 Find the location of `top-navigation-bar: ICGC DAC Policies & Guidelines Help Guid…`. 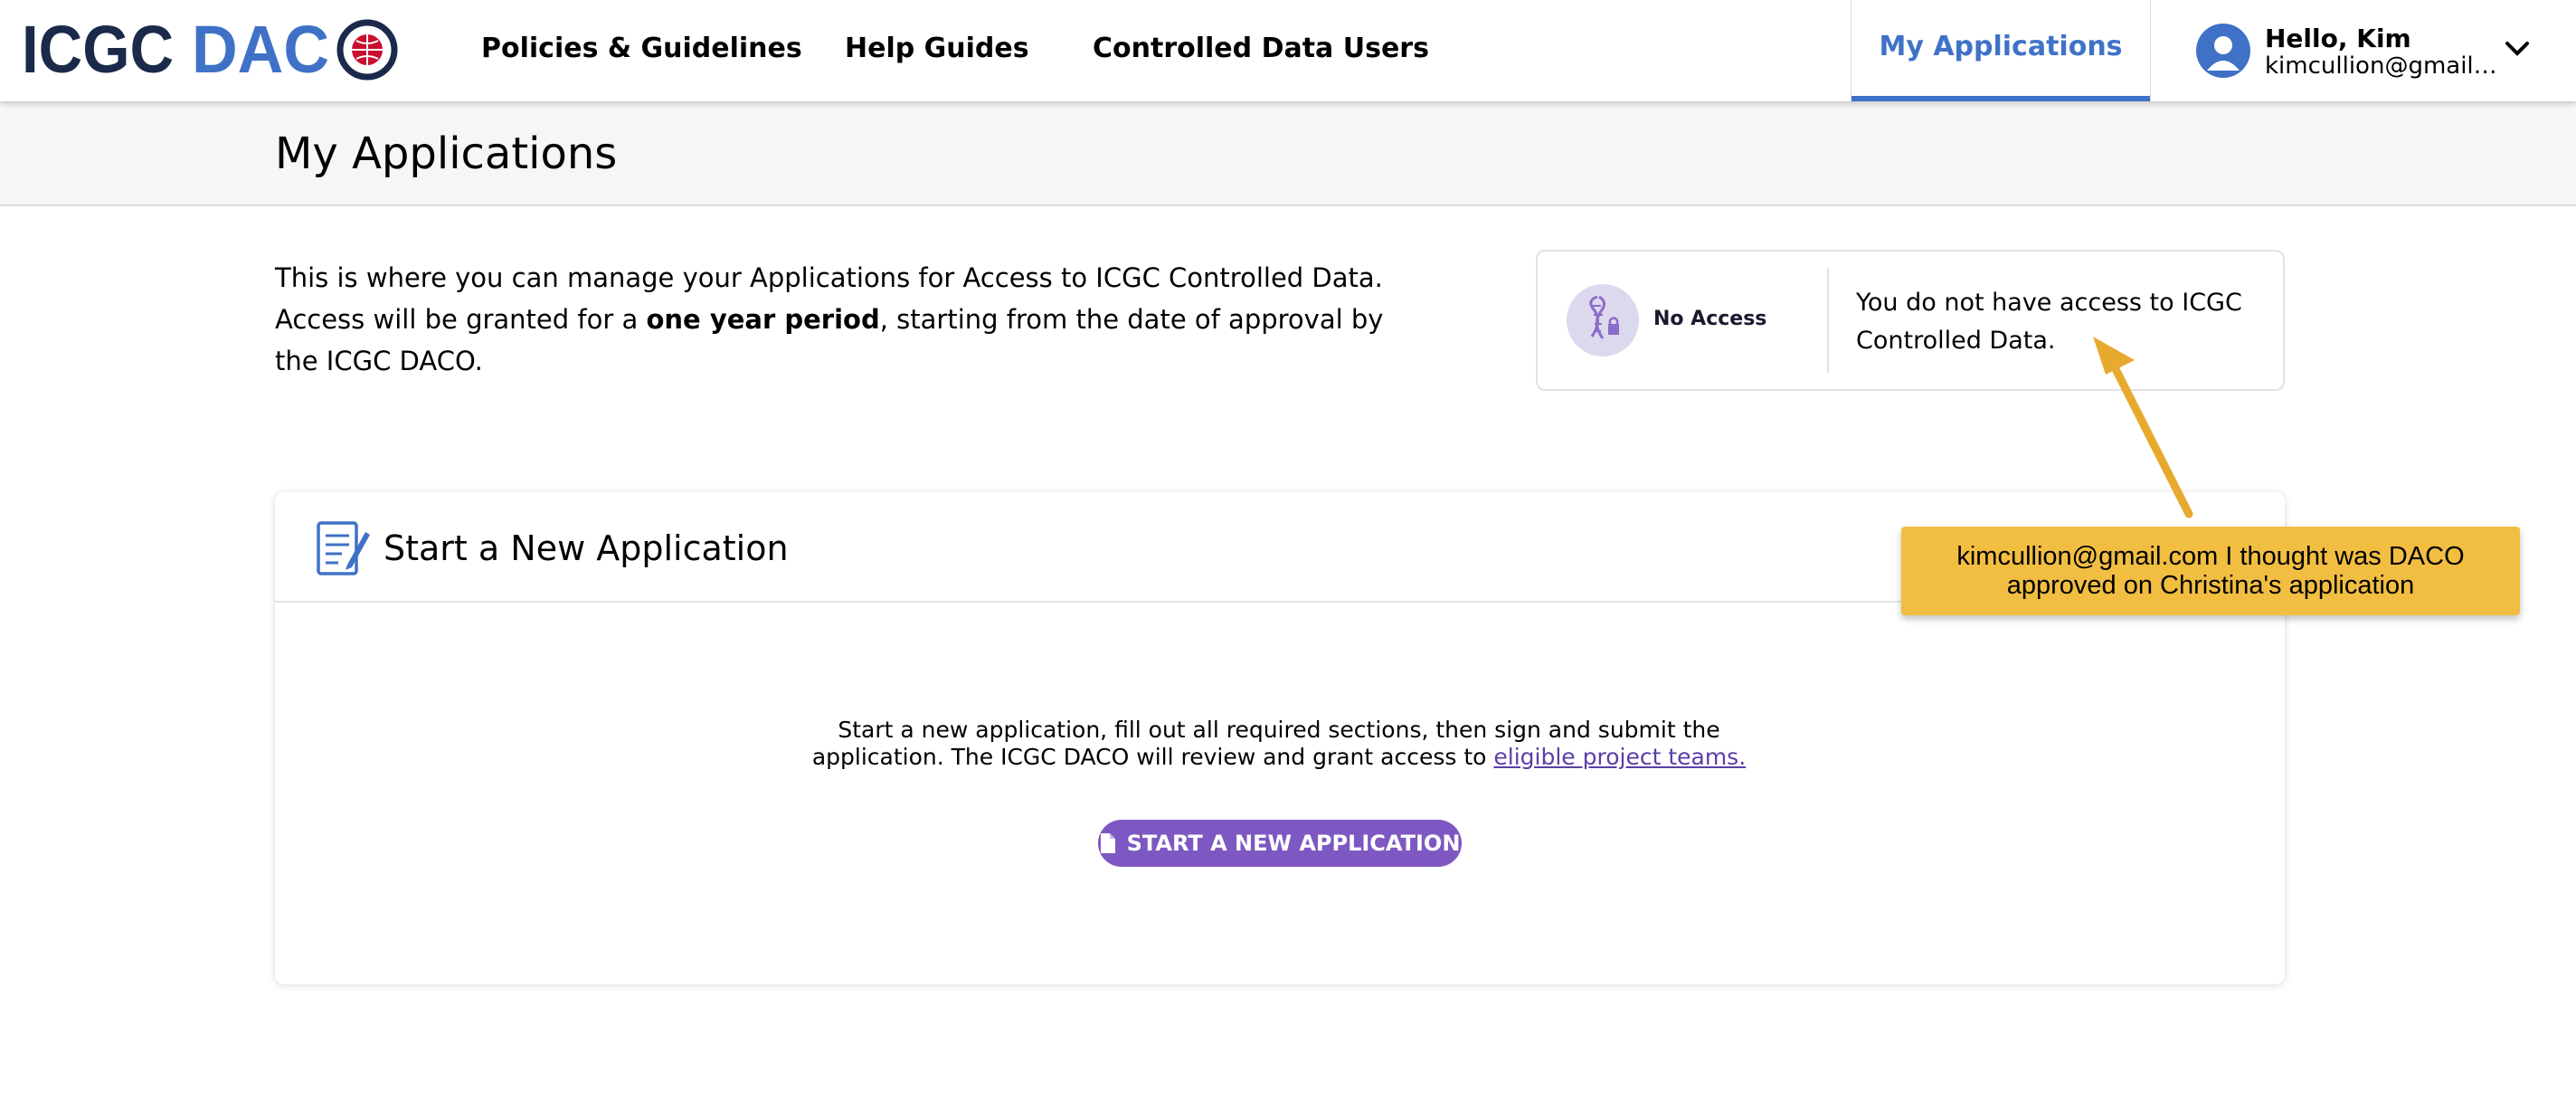

top-navigation-bar: ICGC DAC Policies & Guidelines Help Guid… is located at coordinates (1288, 51).